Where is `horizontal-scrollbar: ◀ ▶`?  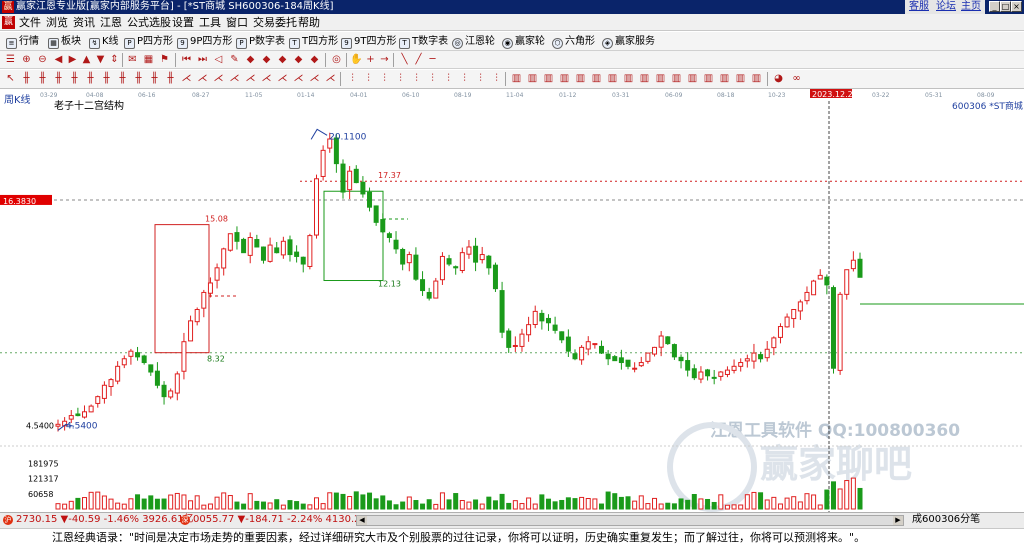 horizontal-scrollbar: ◀ ▶ is located at coordinates (630, 520).